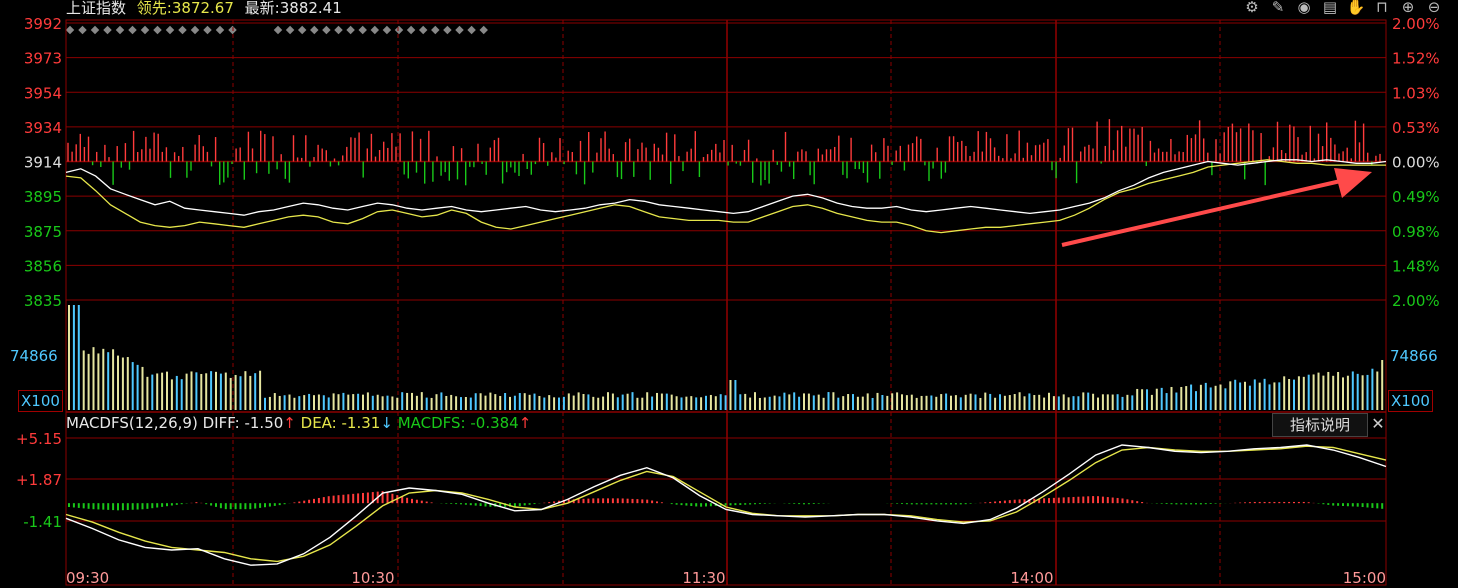  What do you see at coordinates (34, 356) in the screenshot?
I see `volume-max-left: 74866` at bounding box center [34, 356].